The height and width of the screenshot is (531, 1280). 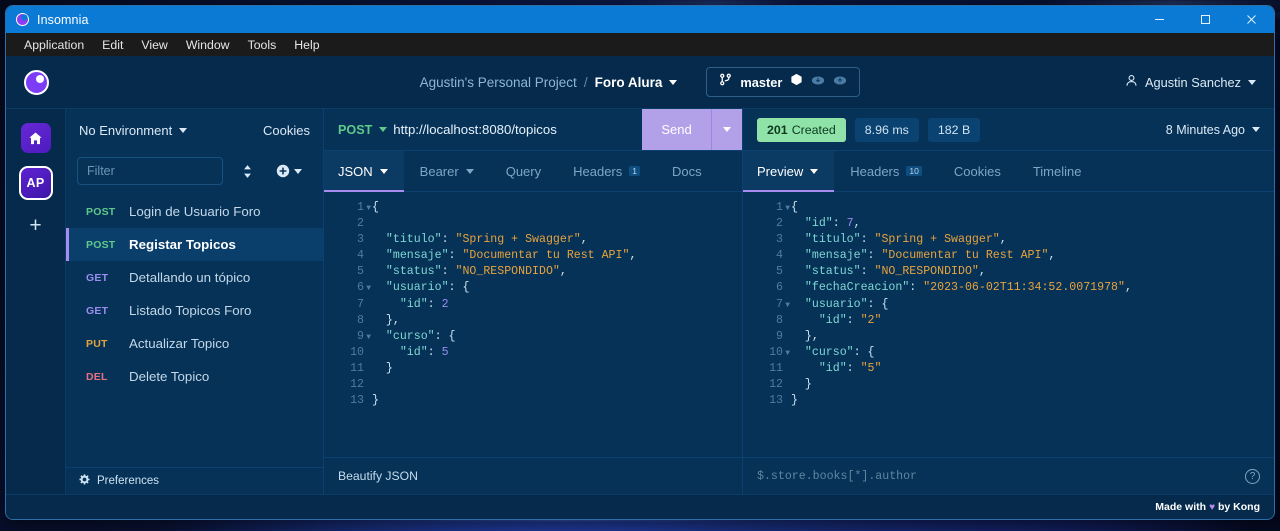 I want to click on status-code: 201, so click(x=777, y=129).